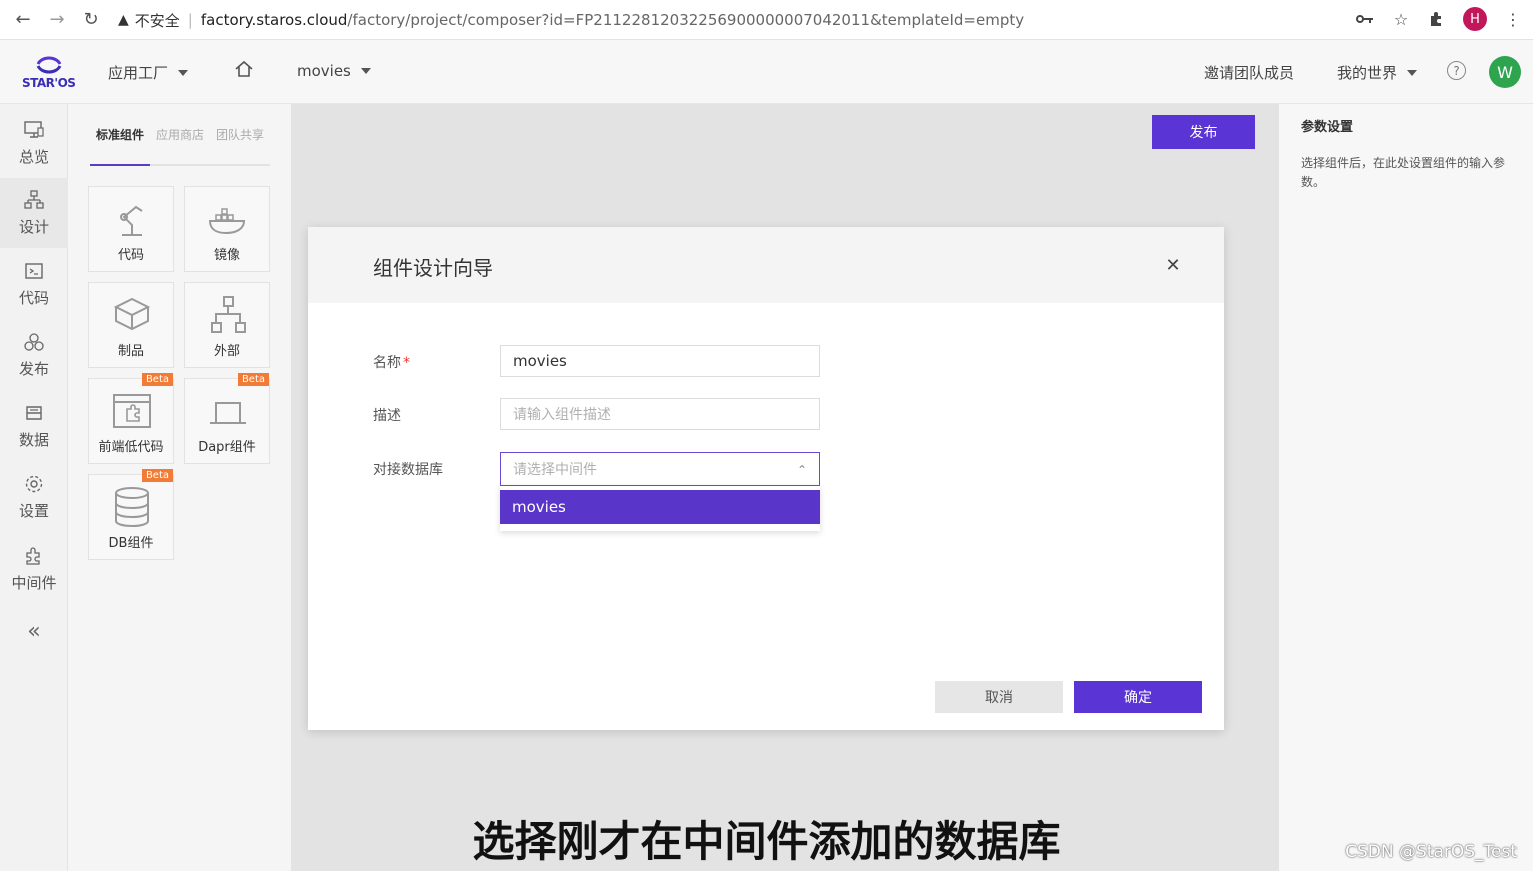 The height and width of the screenshot is (871, 1533). I want to click on reload-icon: ↻, so click(91, 20).